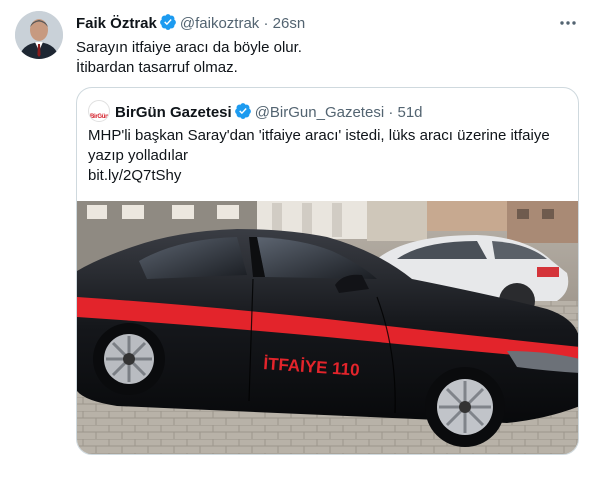 The image size is (593, 497). I want to click on tweet-timestamp: 26sn, so click(289, 23).